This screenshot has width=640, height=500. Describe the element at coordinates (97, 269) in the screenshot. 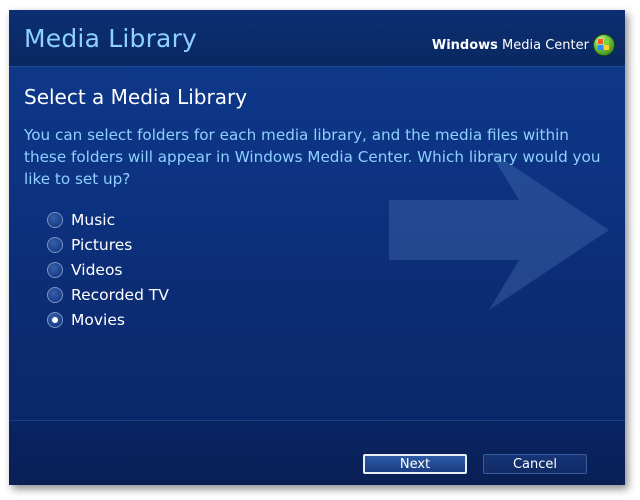

I see `option-label: Videos` at that location.